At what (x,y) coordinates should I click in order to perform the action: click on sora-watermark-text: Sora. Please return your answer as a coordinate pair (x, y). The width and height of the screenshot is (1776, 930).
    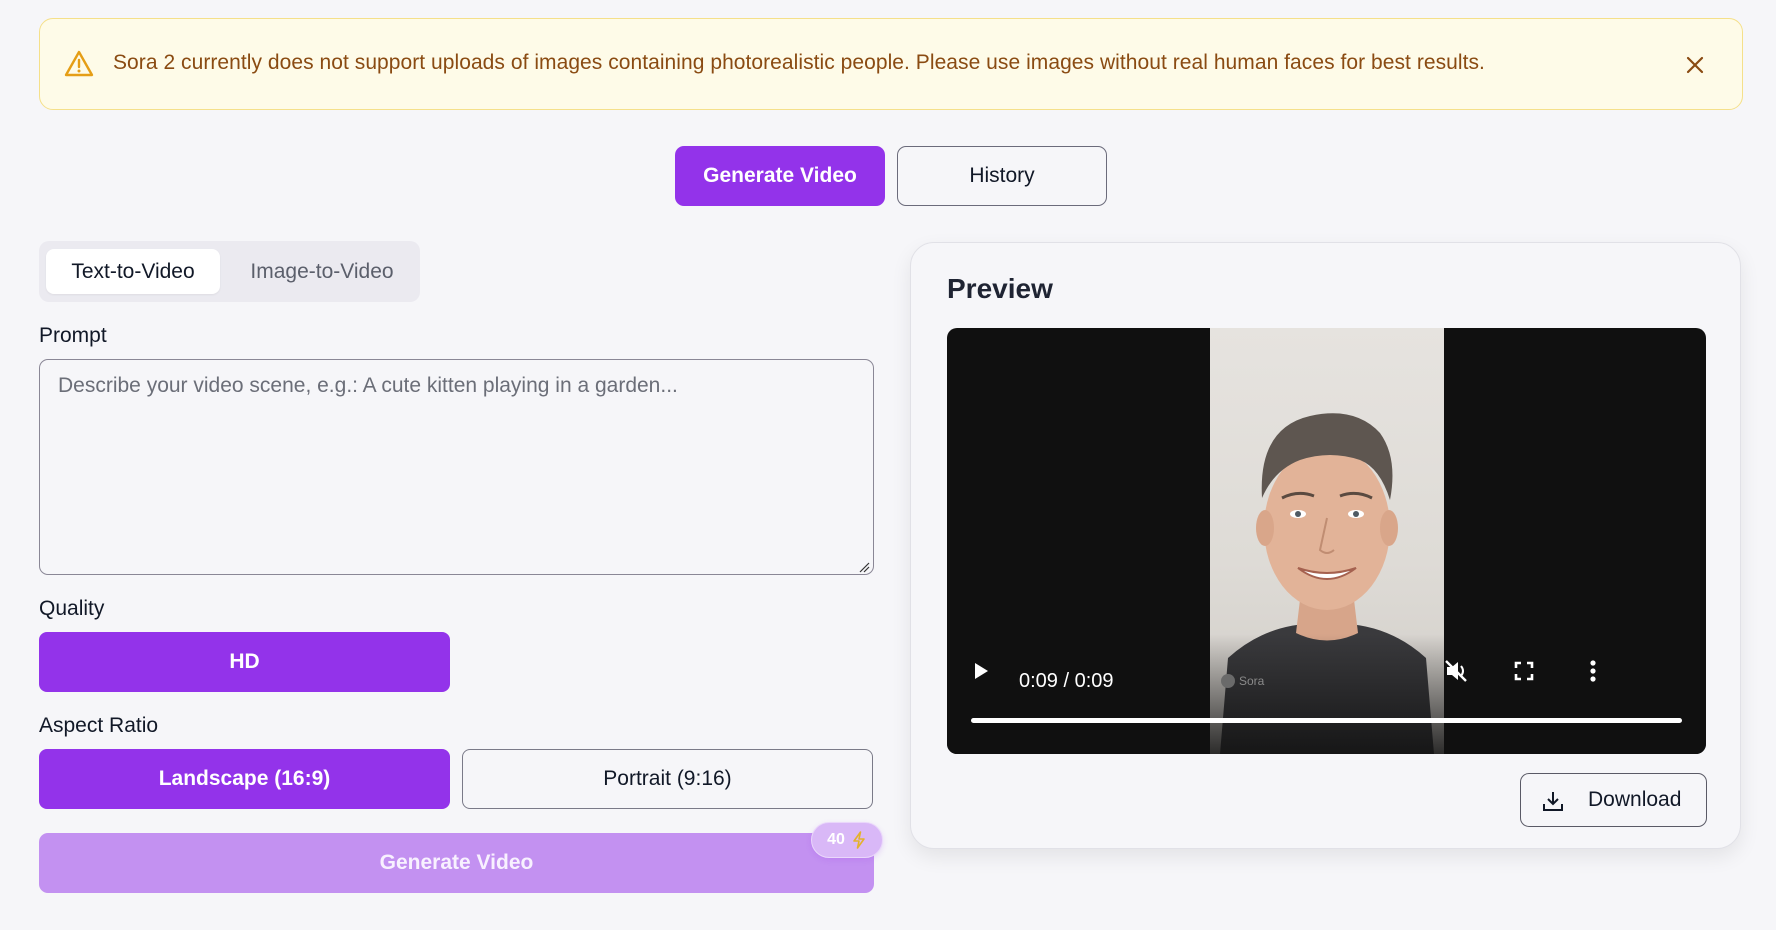
    Looking at the image, I should click on (1252, 681).